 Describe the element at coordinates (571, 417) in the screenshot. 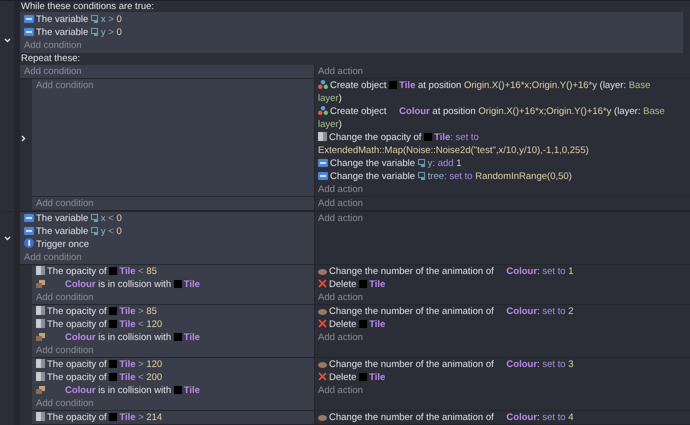

I see `value-text: 4` at that location.